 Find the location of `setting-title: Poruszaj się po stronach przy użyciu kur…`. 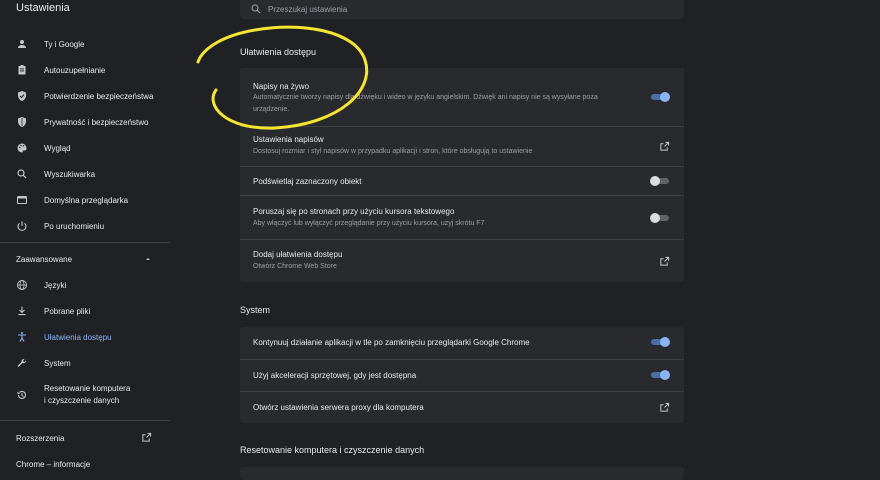

setting-title: Poruszaj się po stronach przy użyciu kur… is located at coordinates (354, 211).